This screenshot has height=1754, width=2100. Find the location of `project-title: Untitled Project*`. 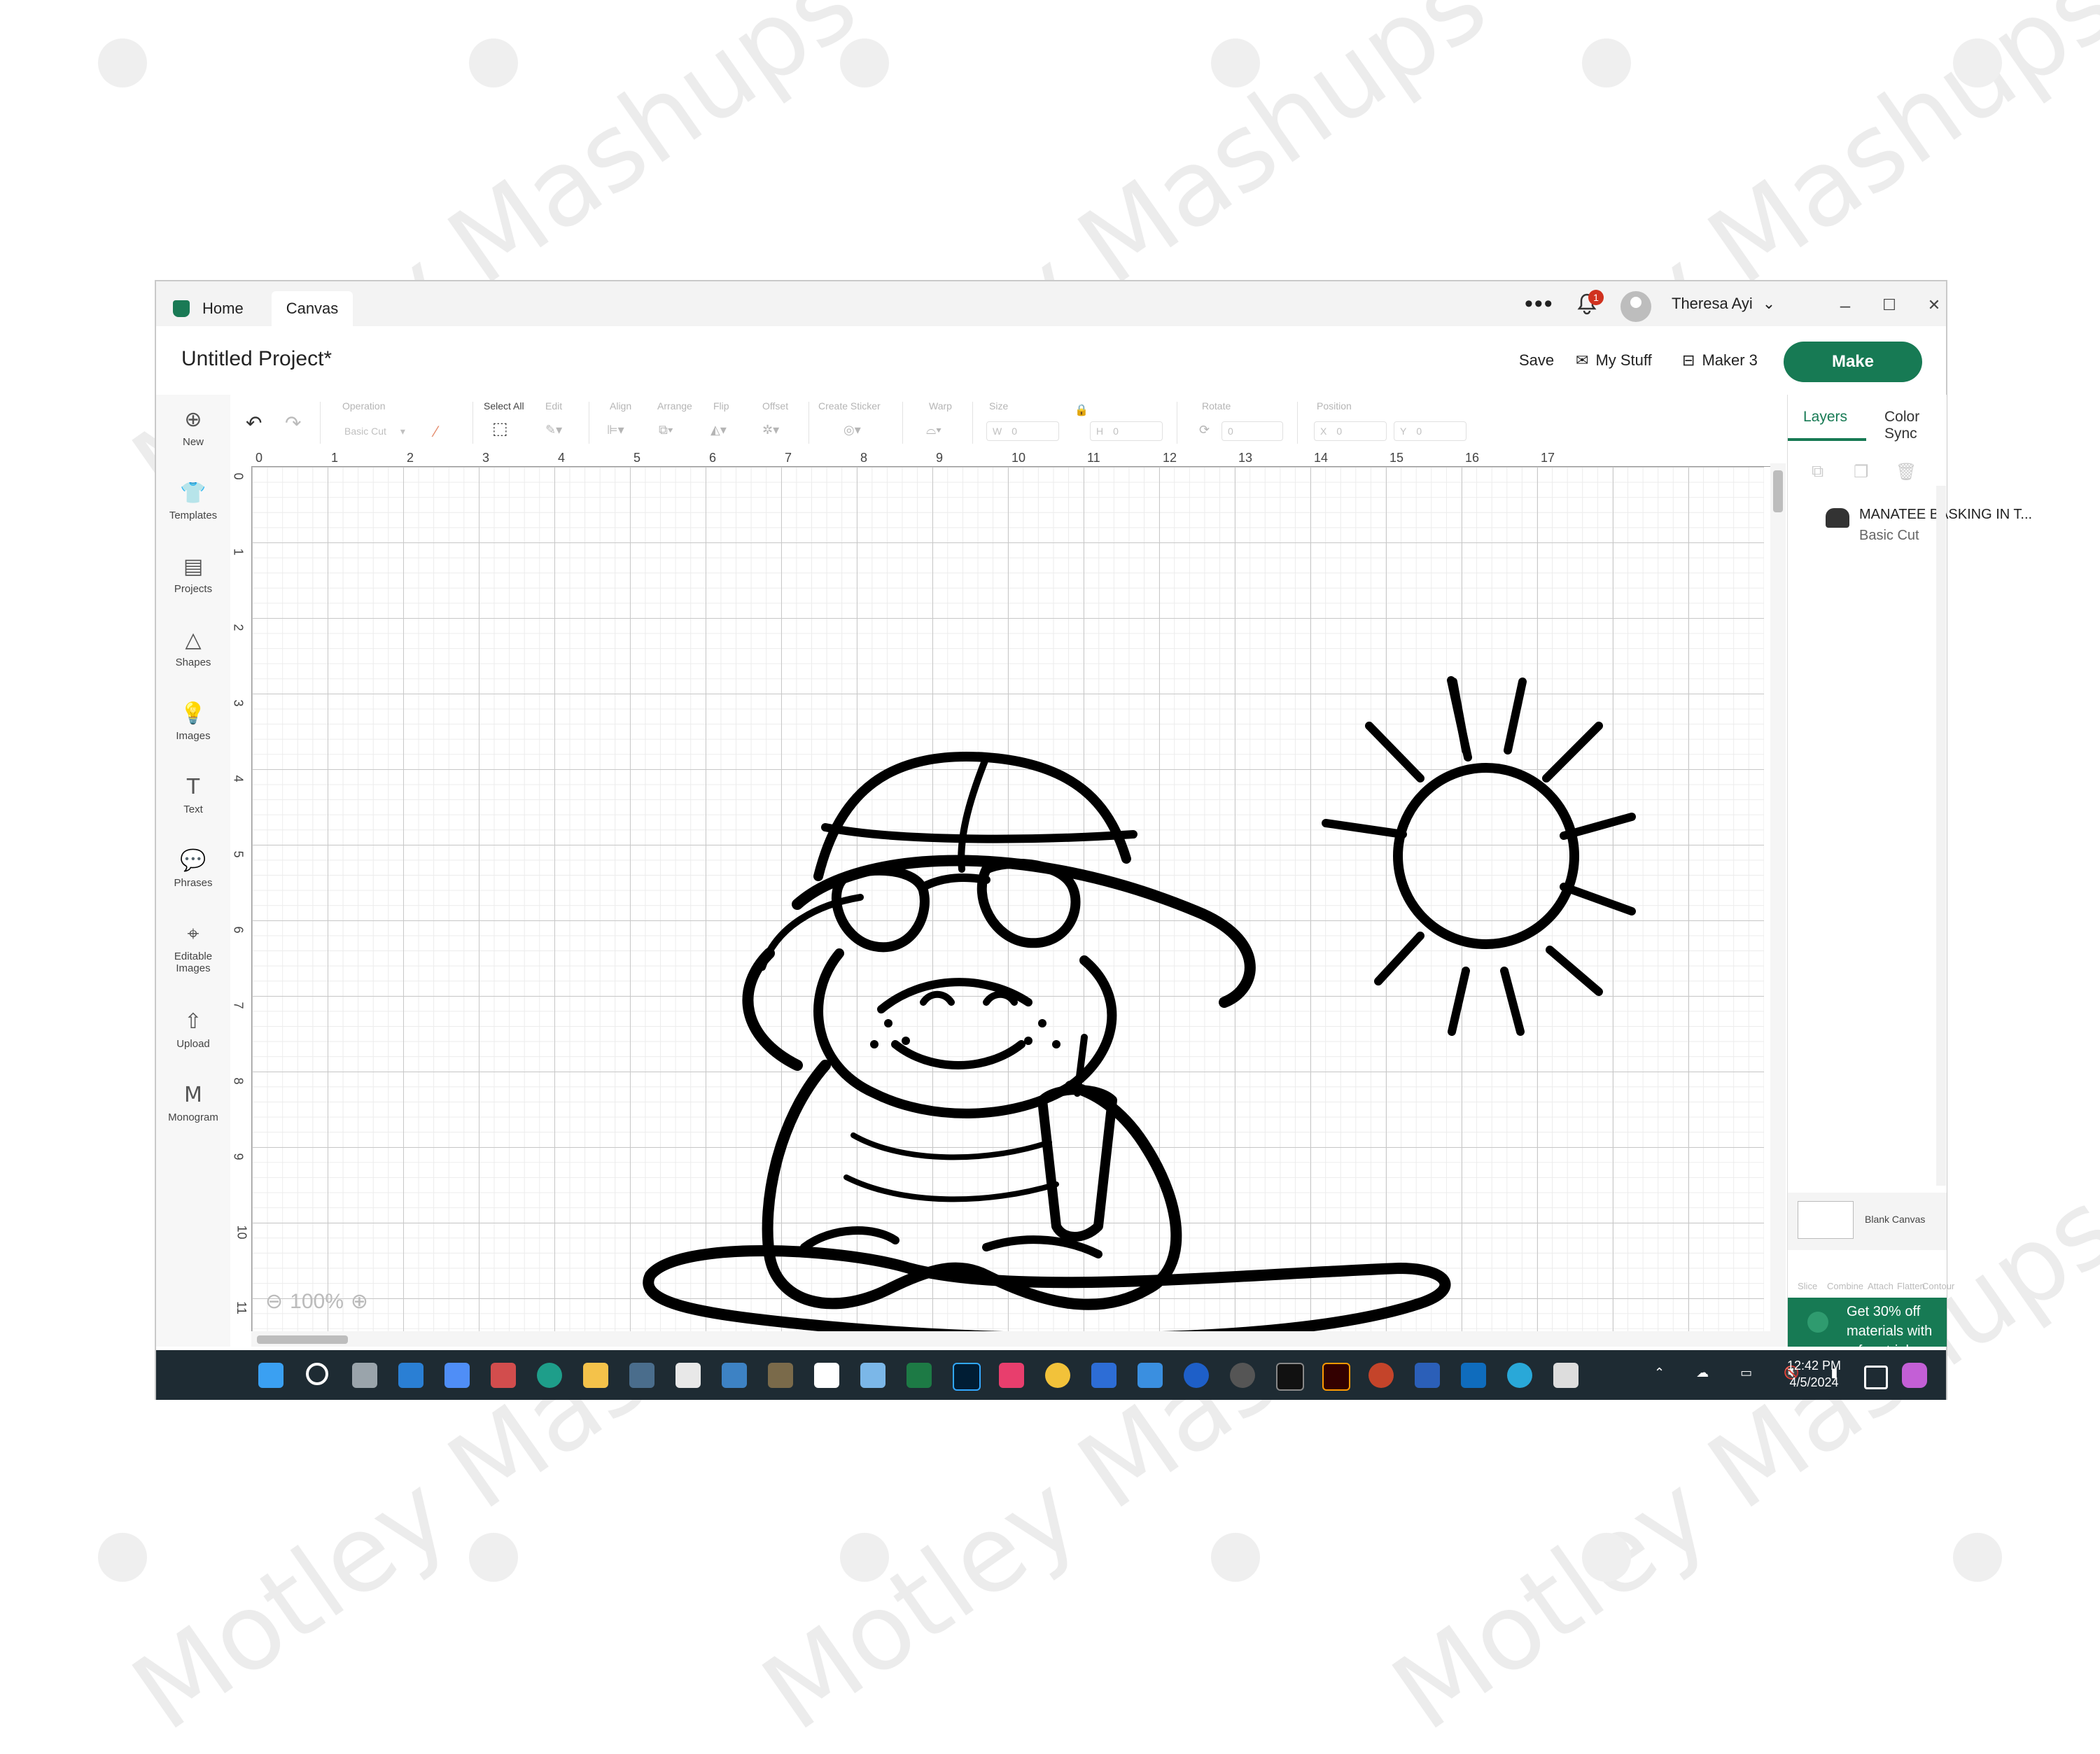

project-title: Untitled Project* is located at coordinates (256, 359).